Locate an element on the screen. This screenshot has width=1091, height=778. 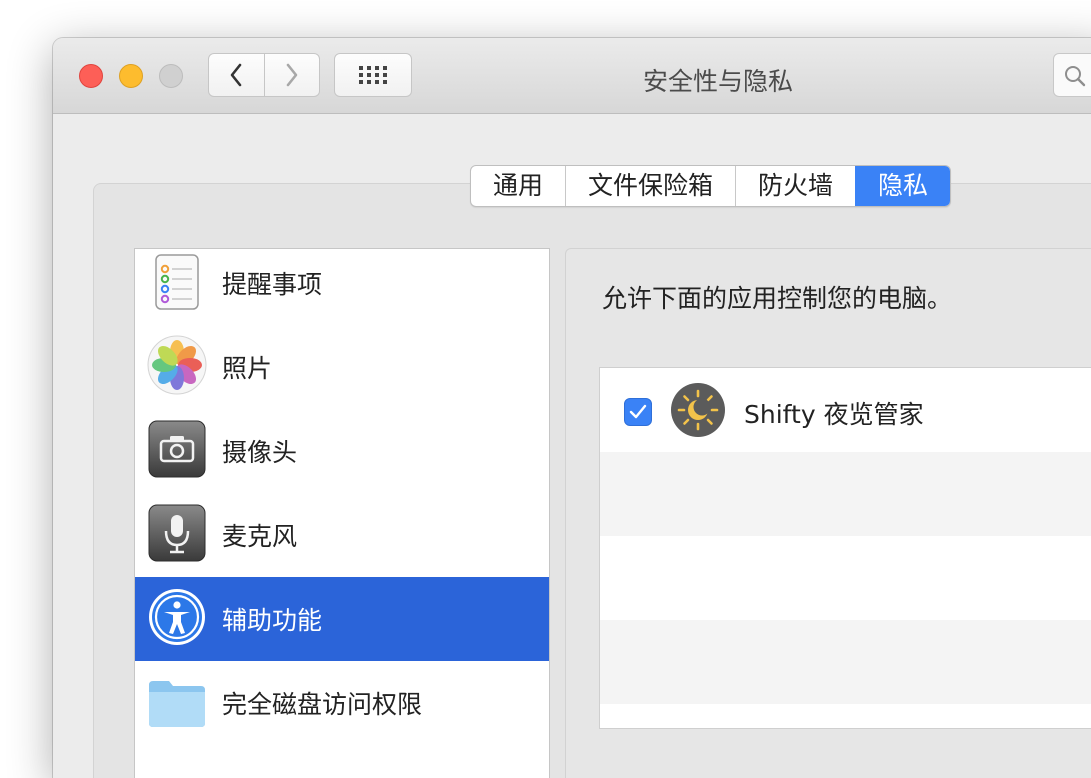
sidebar-item-label: 完全磁盘访问权限 is located at coordinates (322, 704).